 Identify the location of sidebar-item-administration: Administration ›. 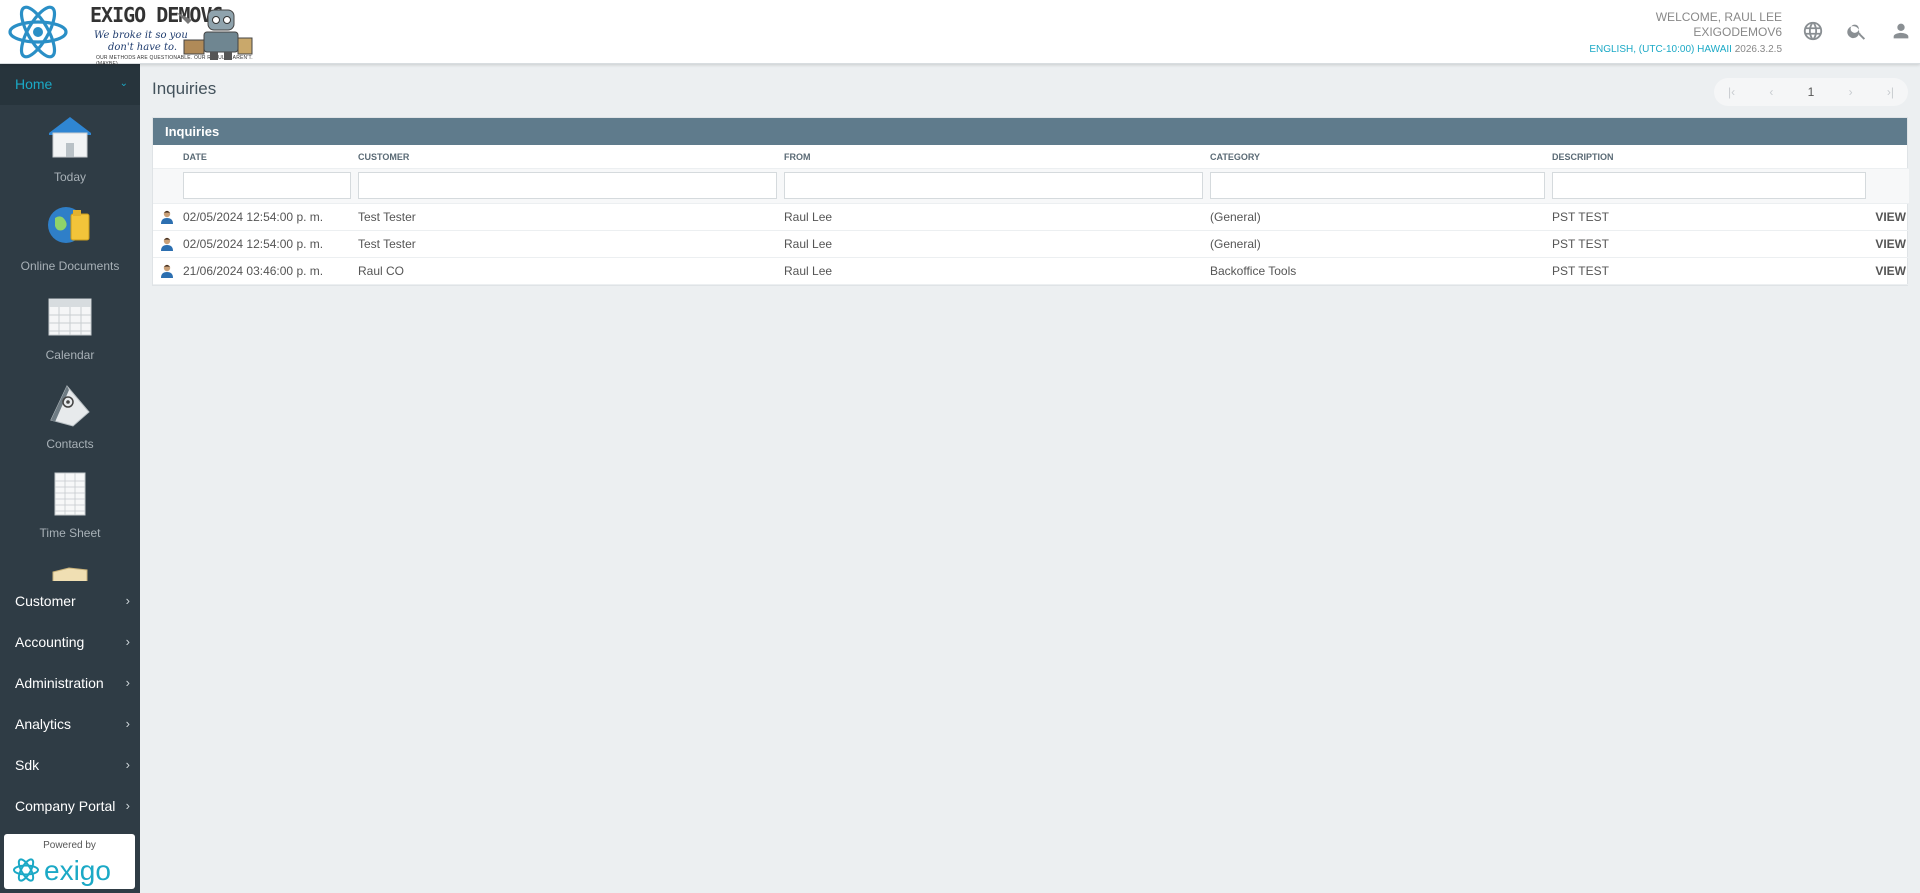
(70, 683).